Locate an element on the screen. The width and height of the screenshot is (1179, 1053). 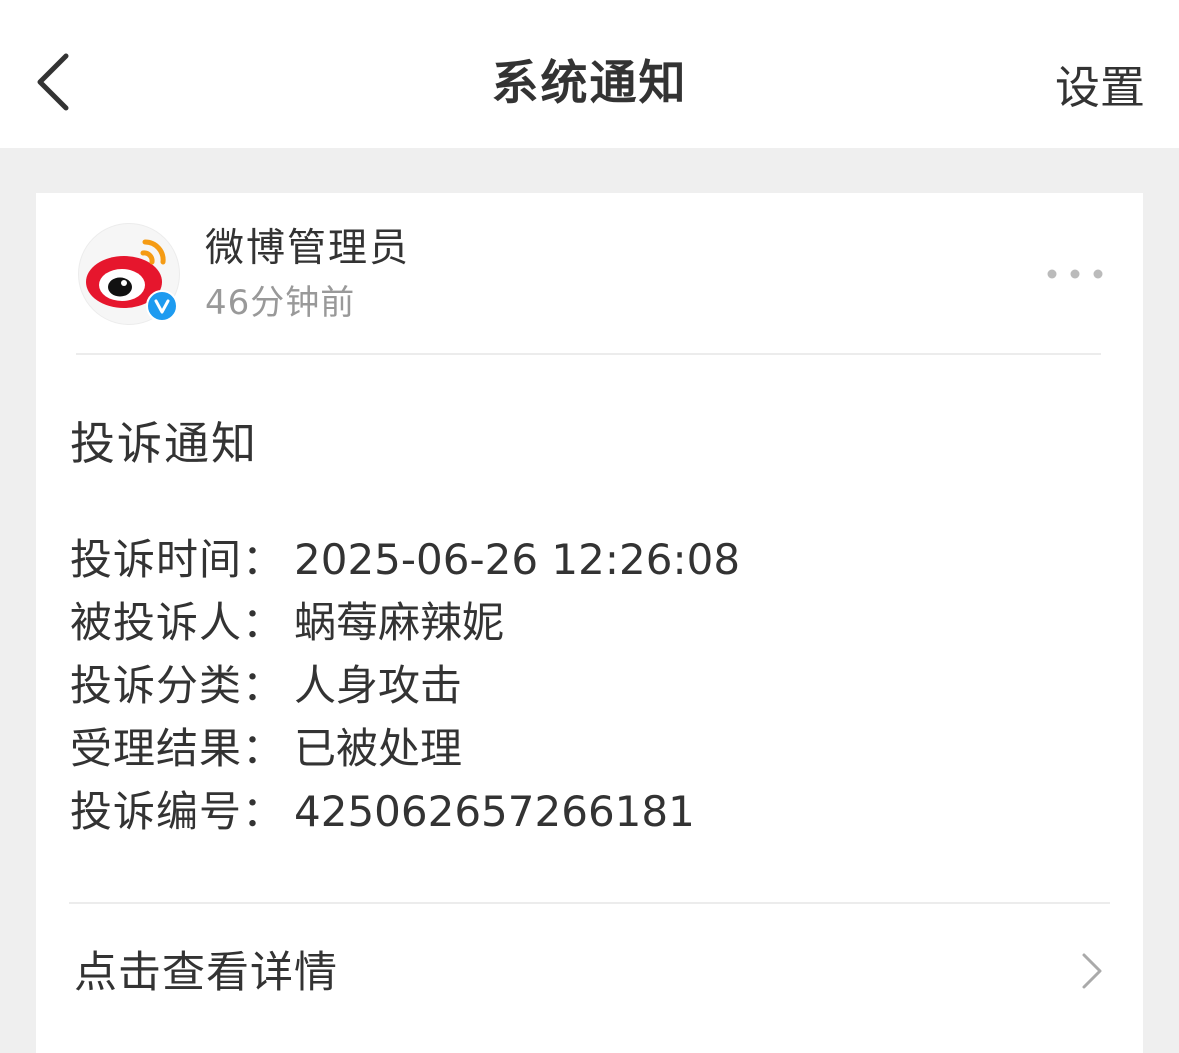
nav-bar: 系统通知 设置 is located at coordinates (589, 74).